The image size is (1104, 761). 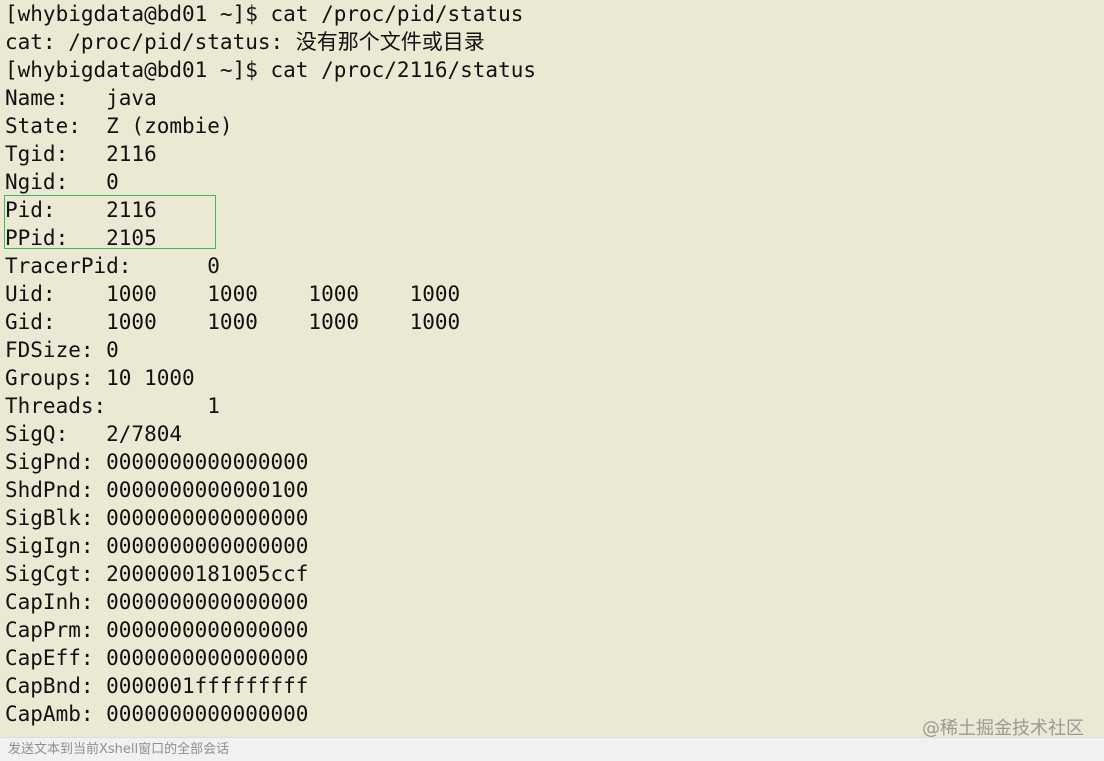 What do you see at coordinates (62, 182) in the screenshot?
I see `terminal-line-ngid: Ngid: 0` at bounding box center [62, 182].